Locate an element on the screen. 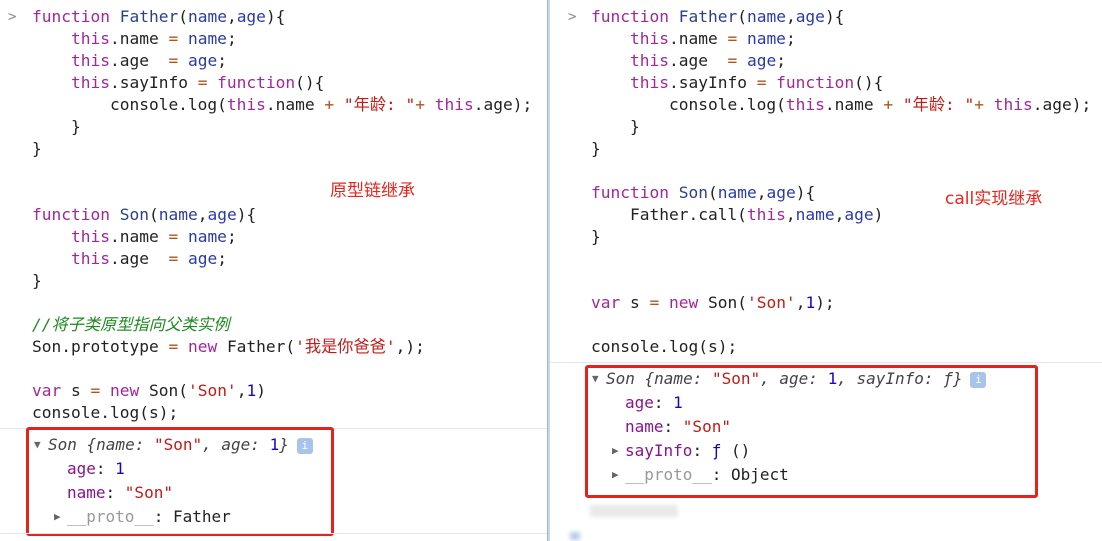 The height and width of the screenshot is (541, 1102). object-summary: Son {name: "Son", age: 1} i is located at coordinates (180, 445).